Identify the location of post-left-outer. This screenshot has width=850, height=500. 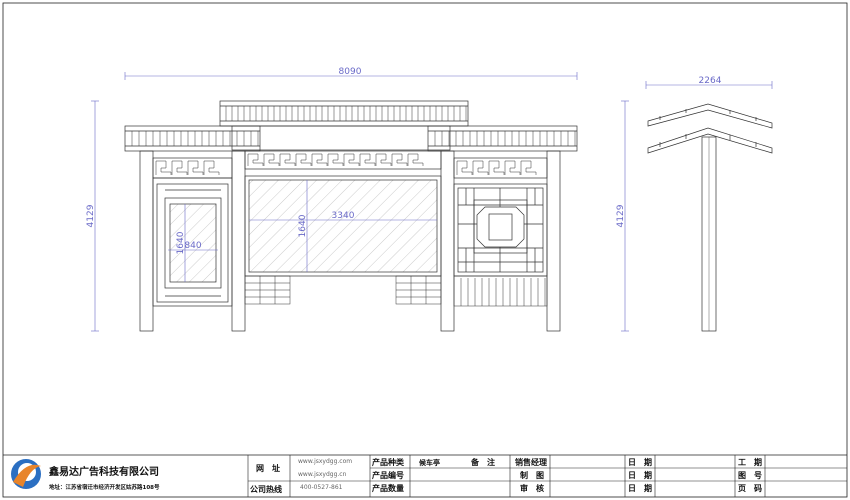
(146, 241).